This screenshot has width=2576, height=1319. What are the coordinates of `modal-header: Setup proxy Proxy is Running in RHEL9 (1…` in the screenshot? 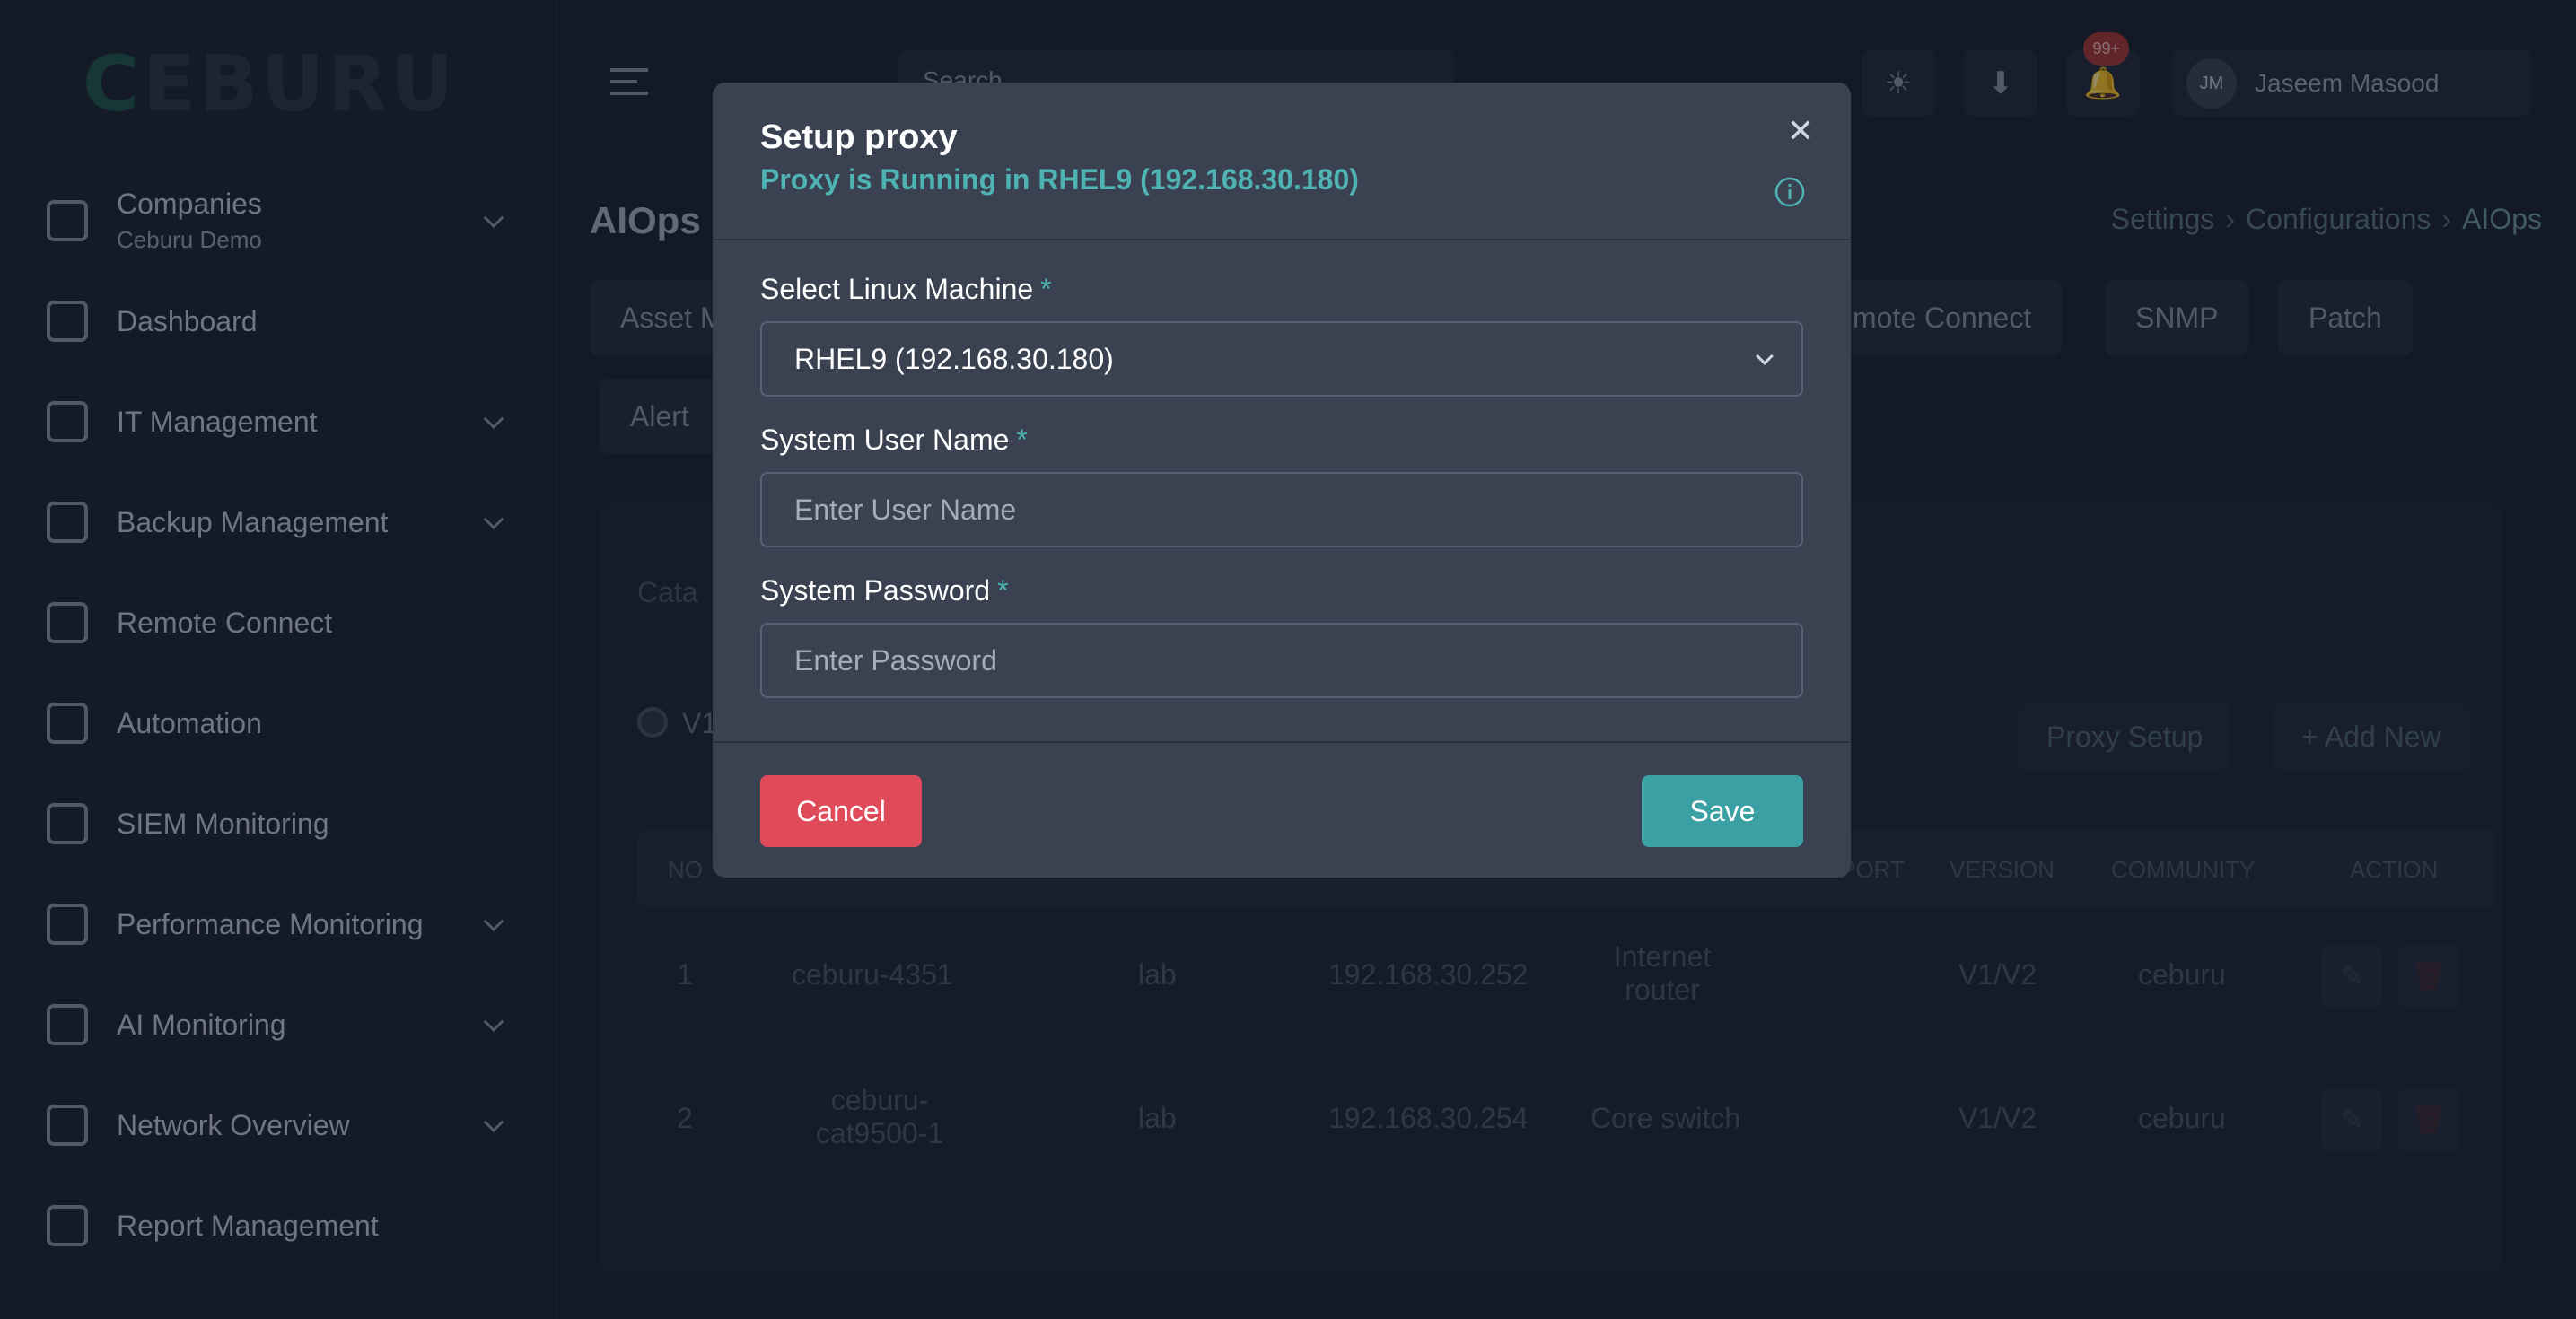 It's located at (1282, 161).